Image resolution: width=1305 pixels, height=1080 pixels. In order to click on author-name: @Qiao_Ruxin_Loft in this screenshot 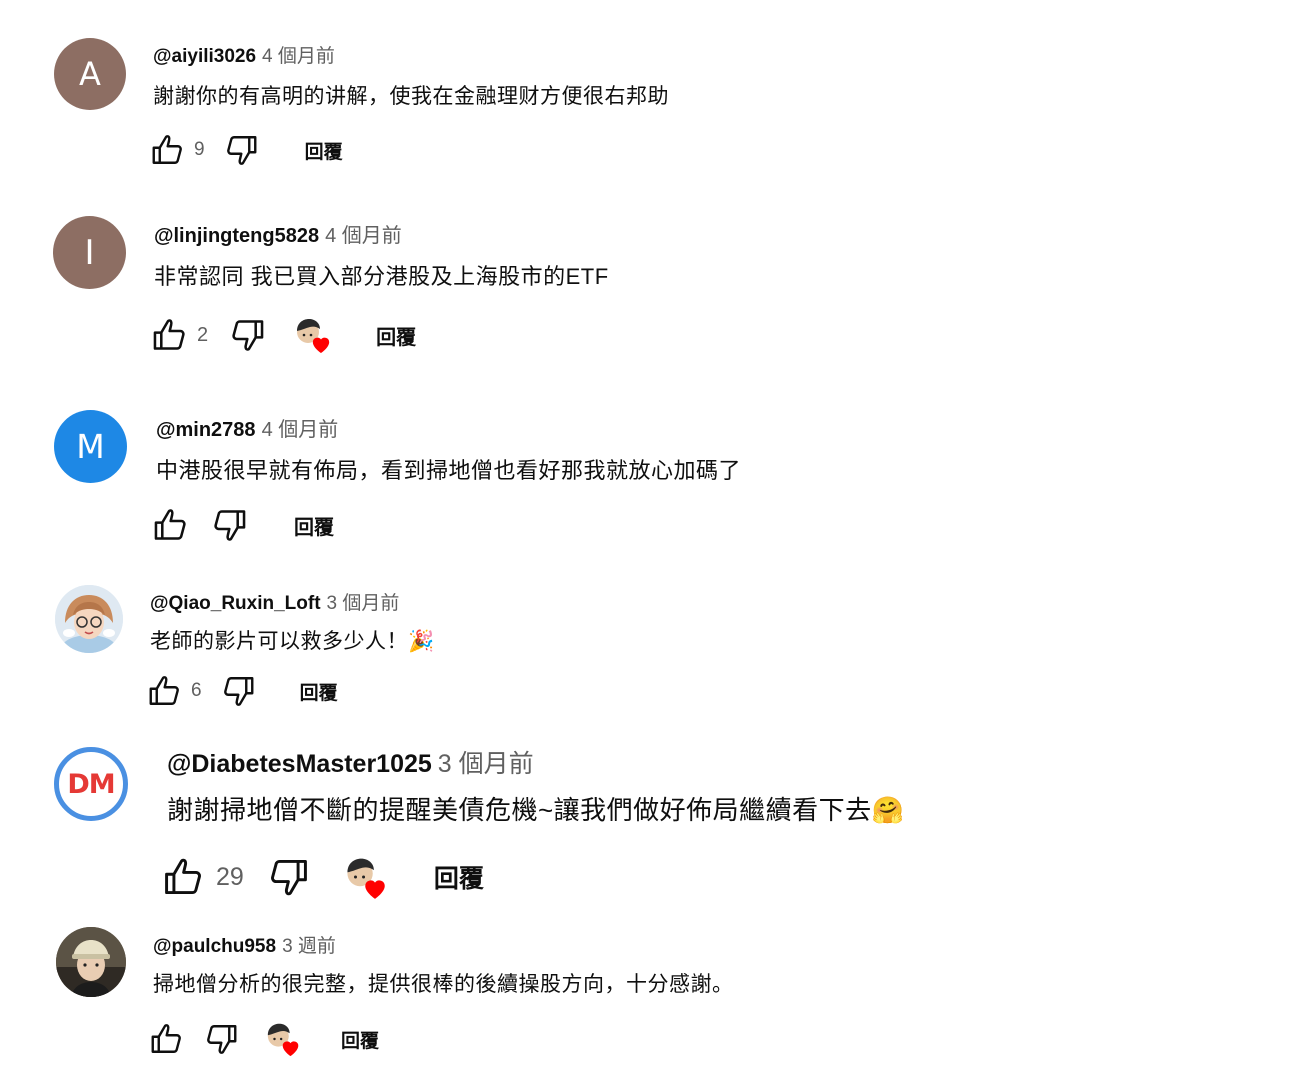, I will do `click(235, 603)`.